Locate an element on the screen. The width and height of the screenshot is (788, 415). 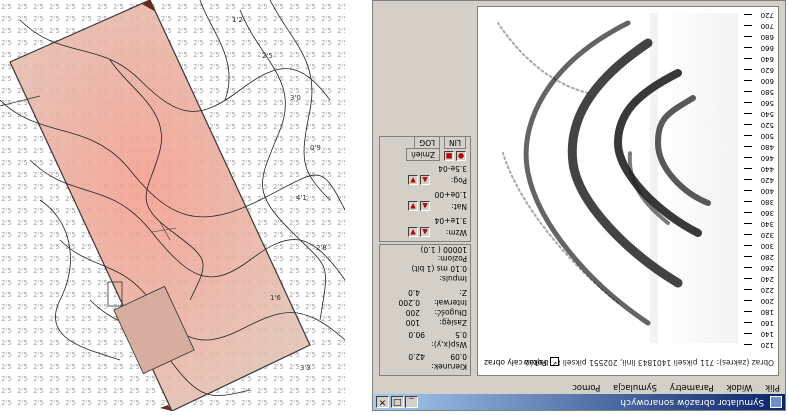
full-view-checkbox: Pokaż cały obraz is located at coordinates (521, 362).